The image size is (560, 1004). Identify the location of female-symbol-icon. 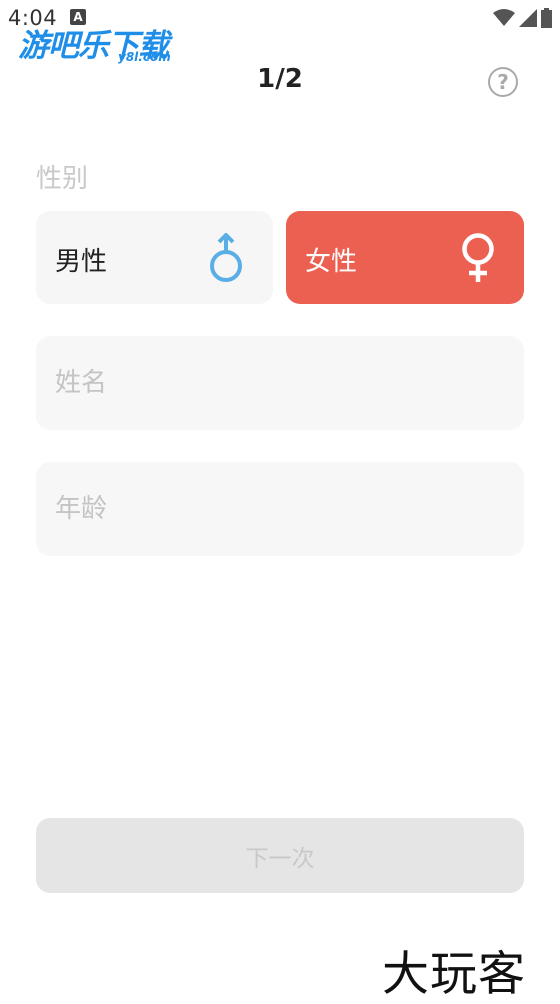
(478, 257).